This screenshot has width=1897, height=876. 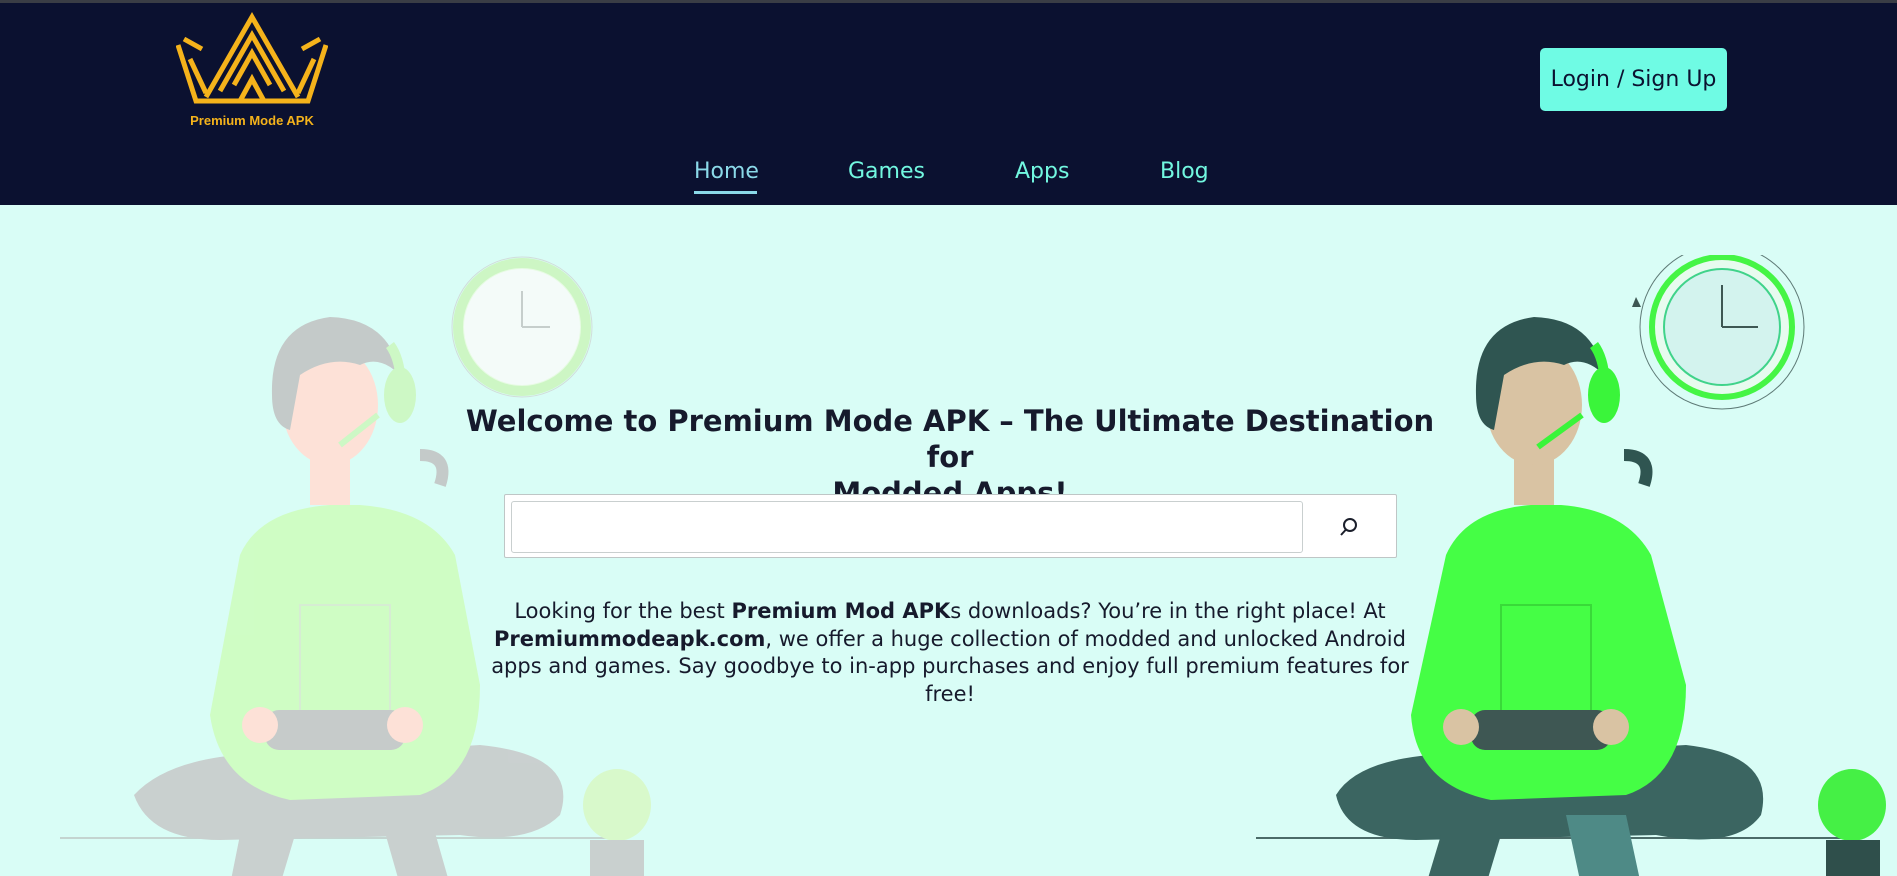 What do you see at coordinates (1852, 805) in the screenshot?
I see `cactus-icon-right` at bounding box center [1852, 805].